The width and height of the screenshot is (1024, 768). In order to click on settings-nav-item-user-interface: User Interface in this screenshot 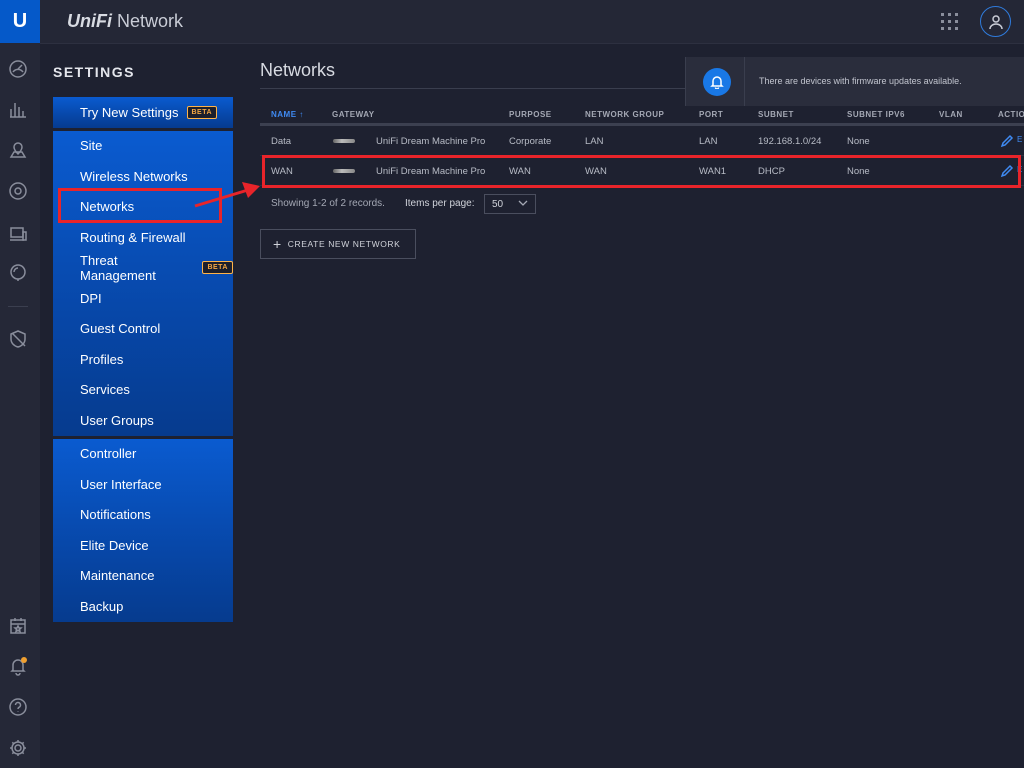, I will do `click(143, 484)`.